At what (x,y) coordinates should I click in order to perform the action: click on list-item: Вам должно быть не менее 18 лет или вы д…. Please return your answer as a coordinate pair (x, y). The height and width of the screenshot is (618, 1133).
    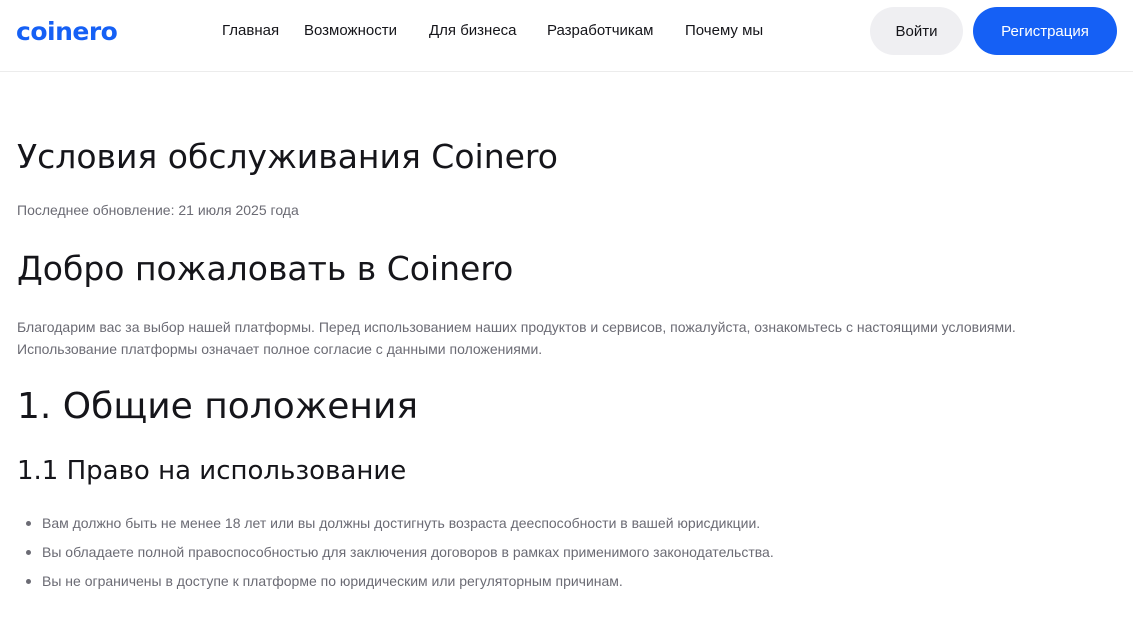
    Looking at the image, I should click on (395, 523).